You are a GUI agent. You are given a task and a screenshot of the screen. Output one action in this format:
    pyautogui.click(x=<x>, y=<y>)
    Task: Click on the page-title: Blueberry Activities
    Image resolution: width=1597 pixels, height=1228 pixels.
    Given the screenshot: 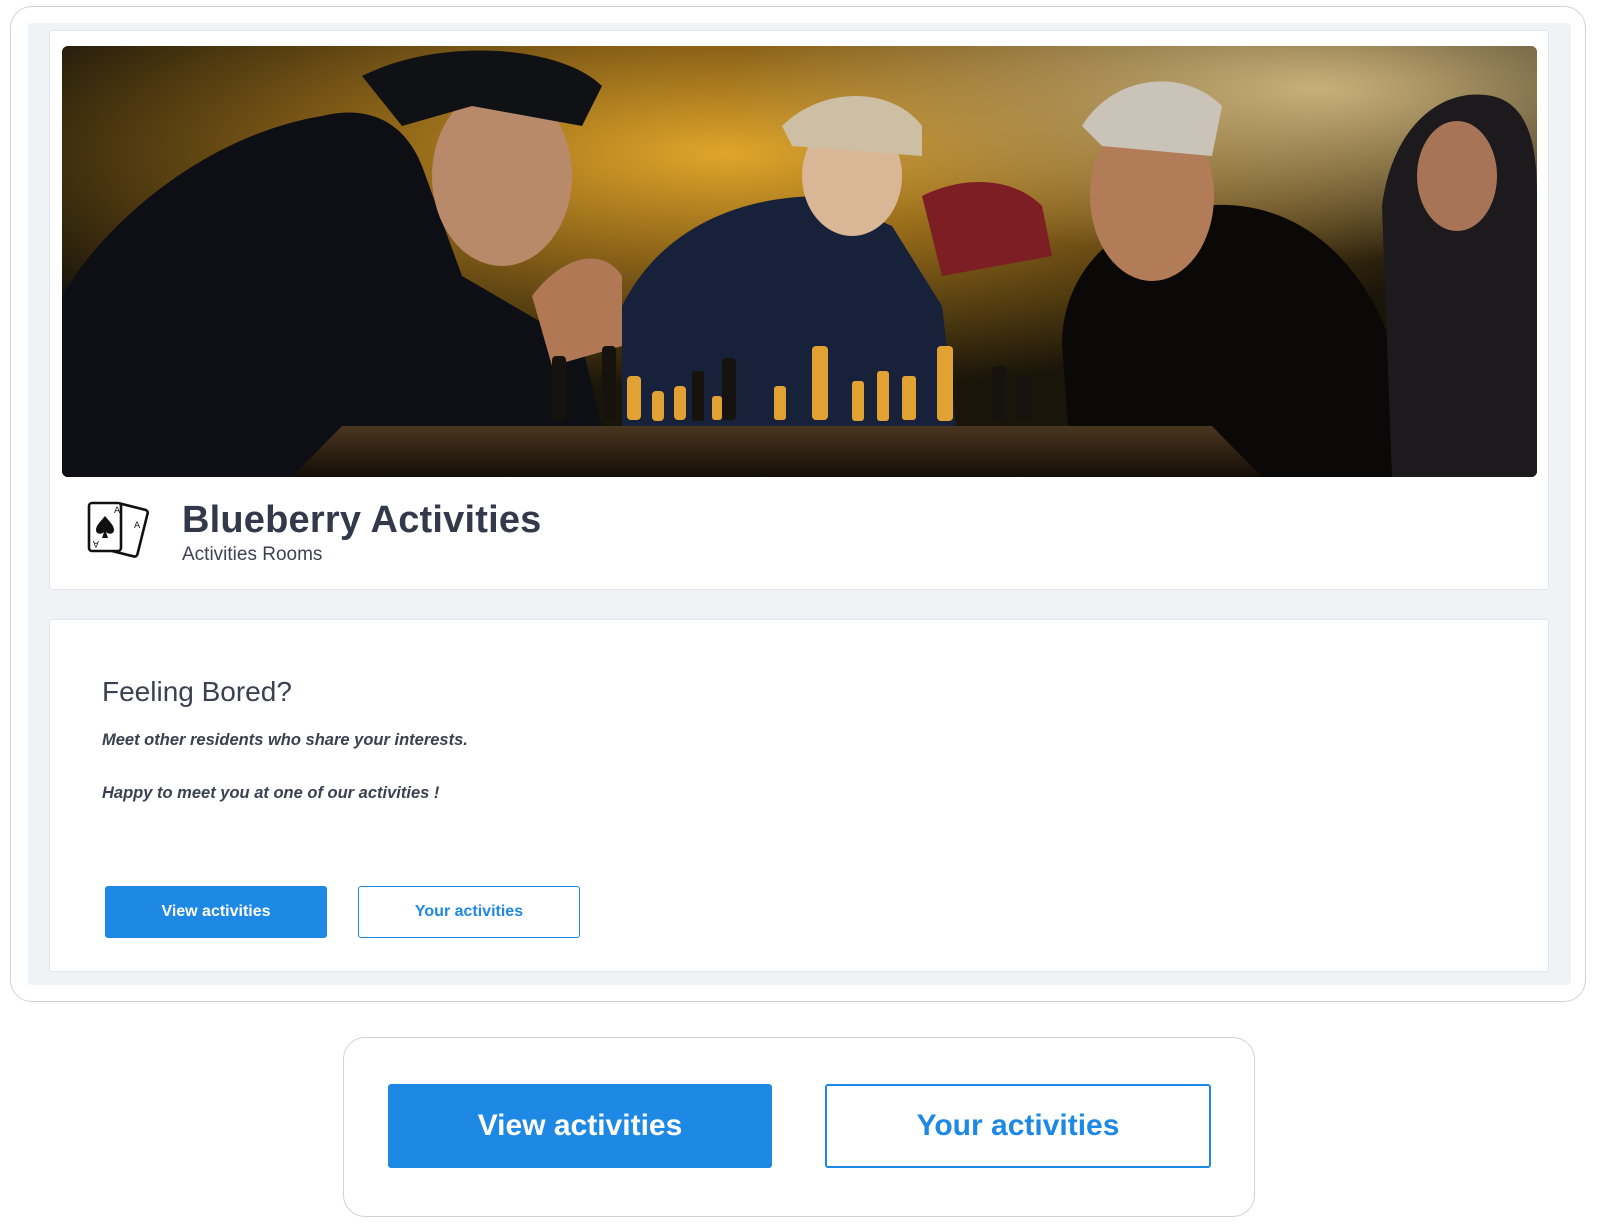 What is the action you would take?
    pyautogui.click(x=362, y=520)
    